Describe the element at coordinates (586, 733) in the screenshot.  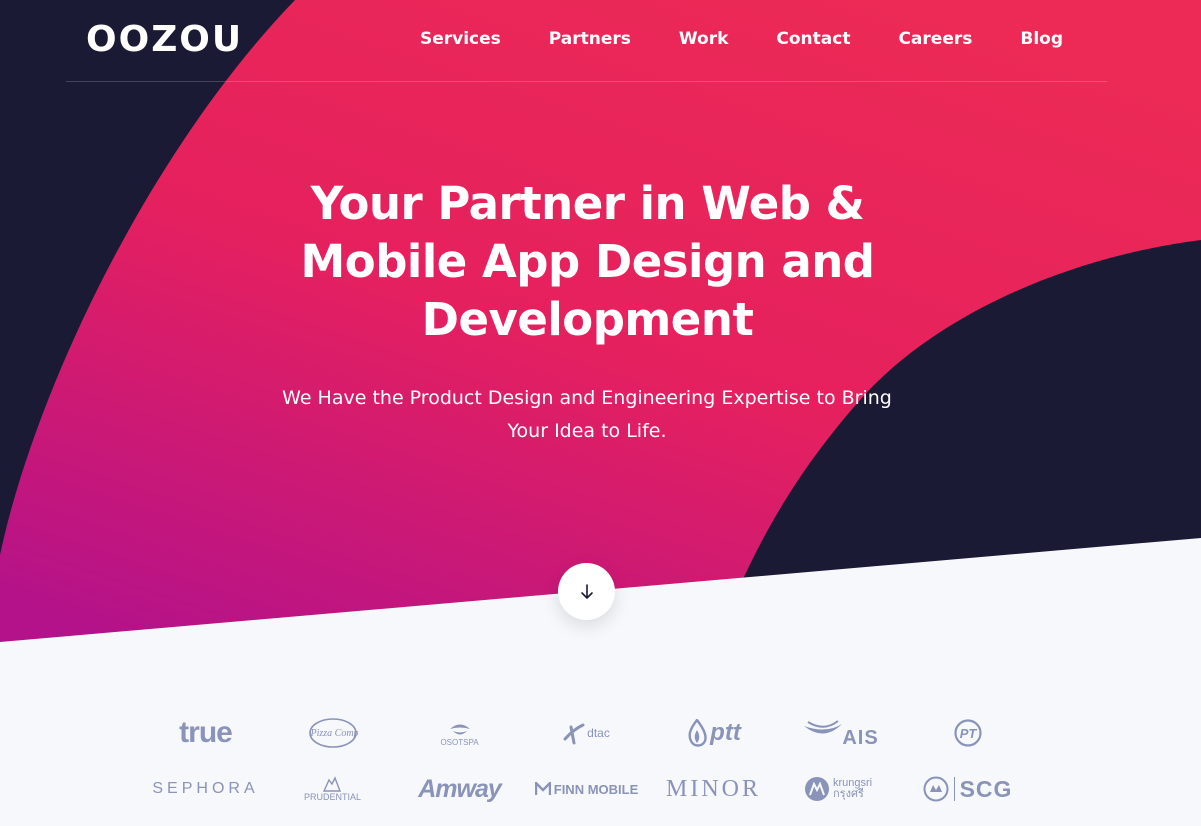
I see `client-logo-dtac: dtac` at that location.